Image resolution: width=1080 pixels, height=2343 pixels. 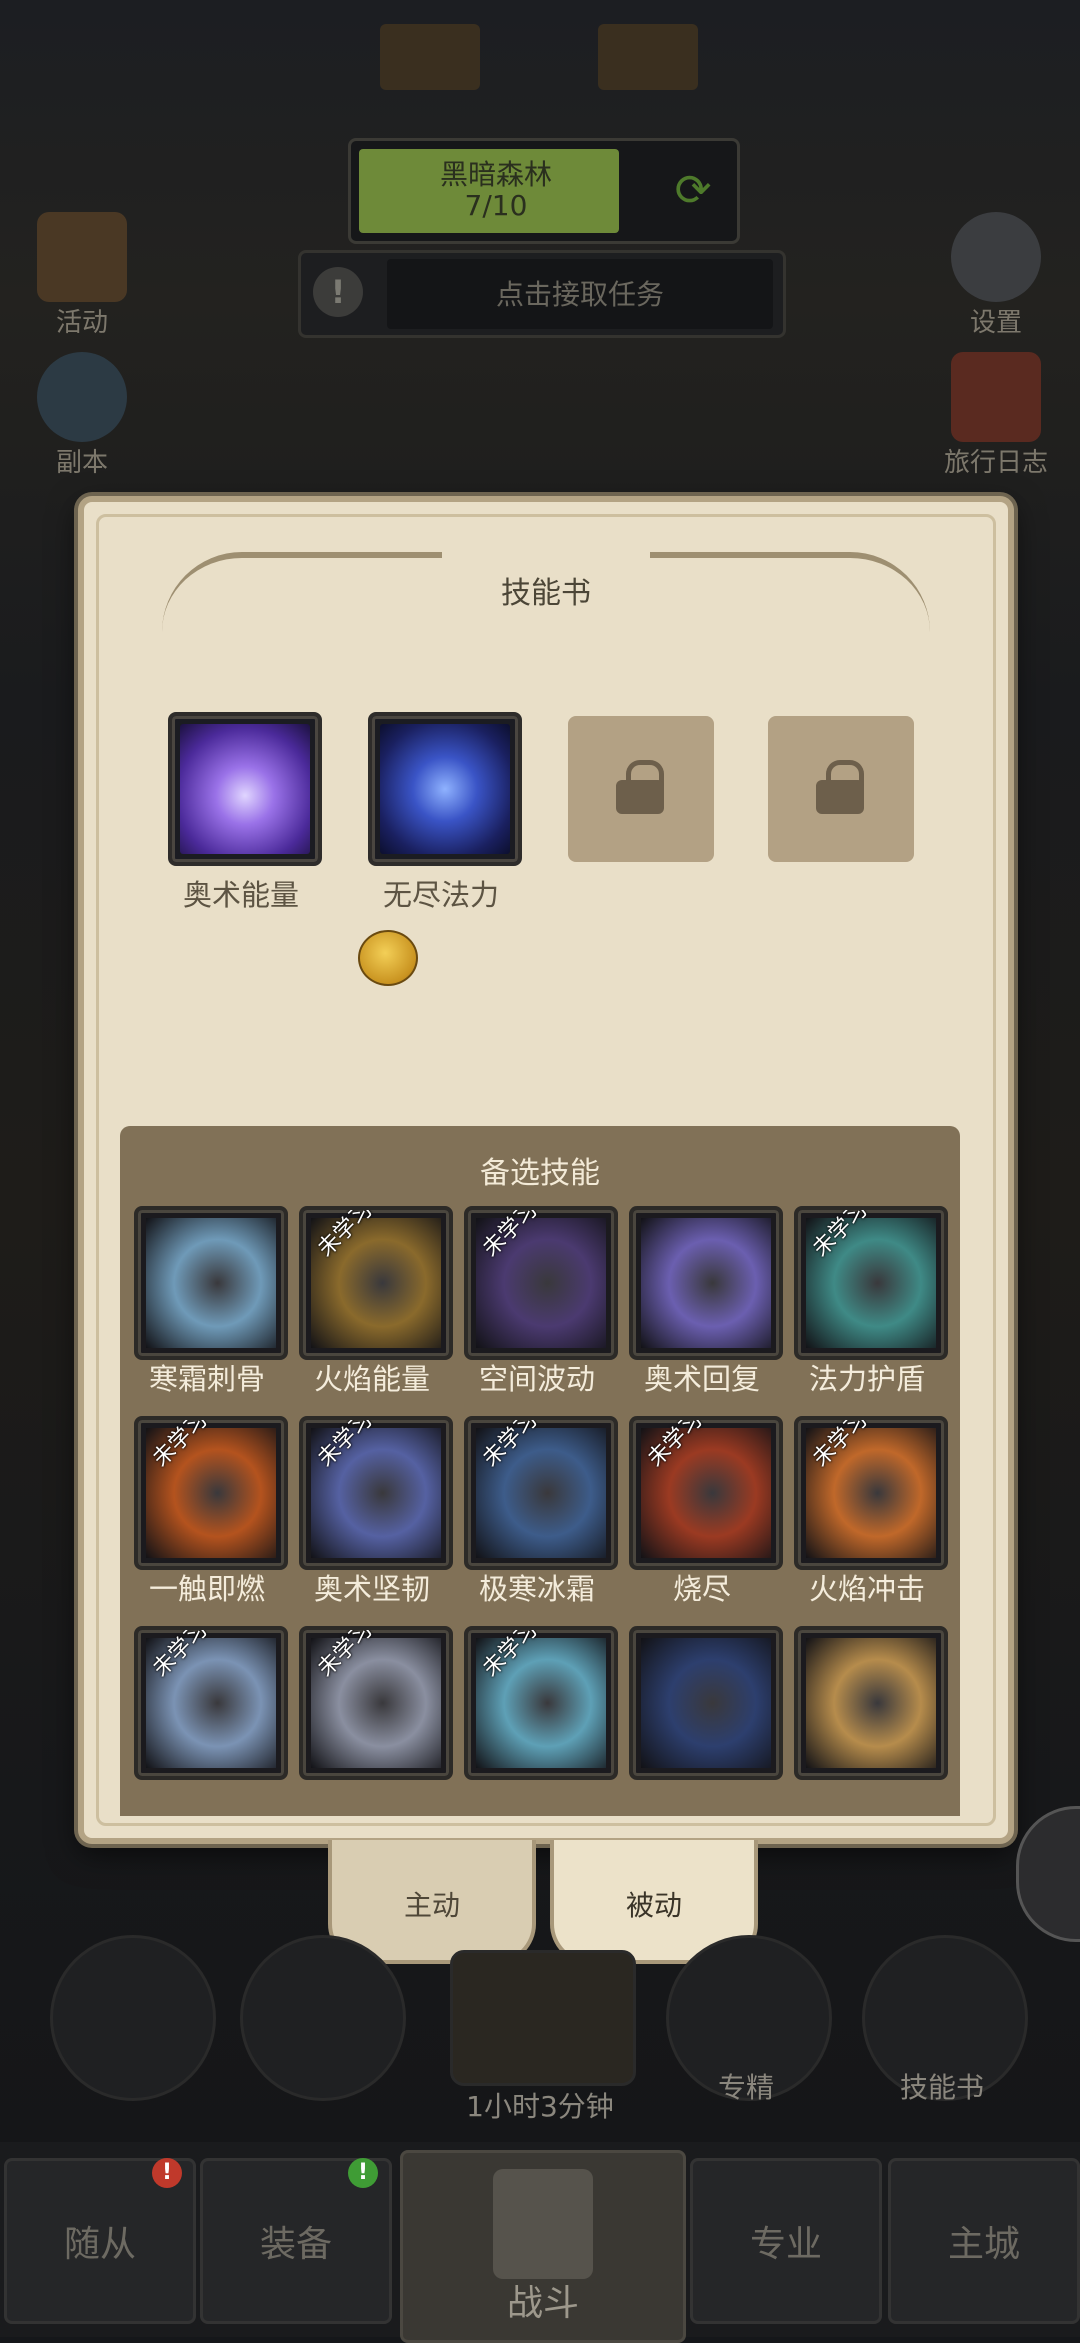 What do you see at coordinates (996, 397) in the screenshot?
I see `book-icon` at bounding box center [996, 397].